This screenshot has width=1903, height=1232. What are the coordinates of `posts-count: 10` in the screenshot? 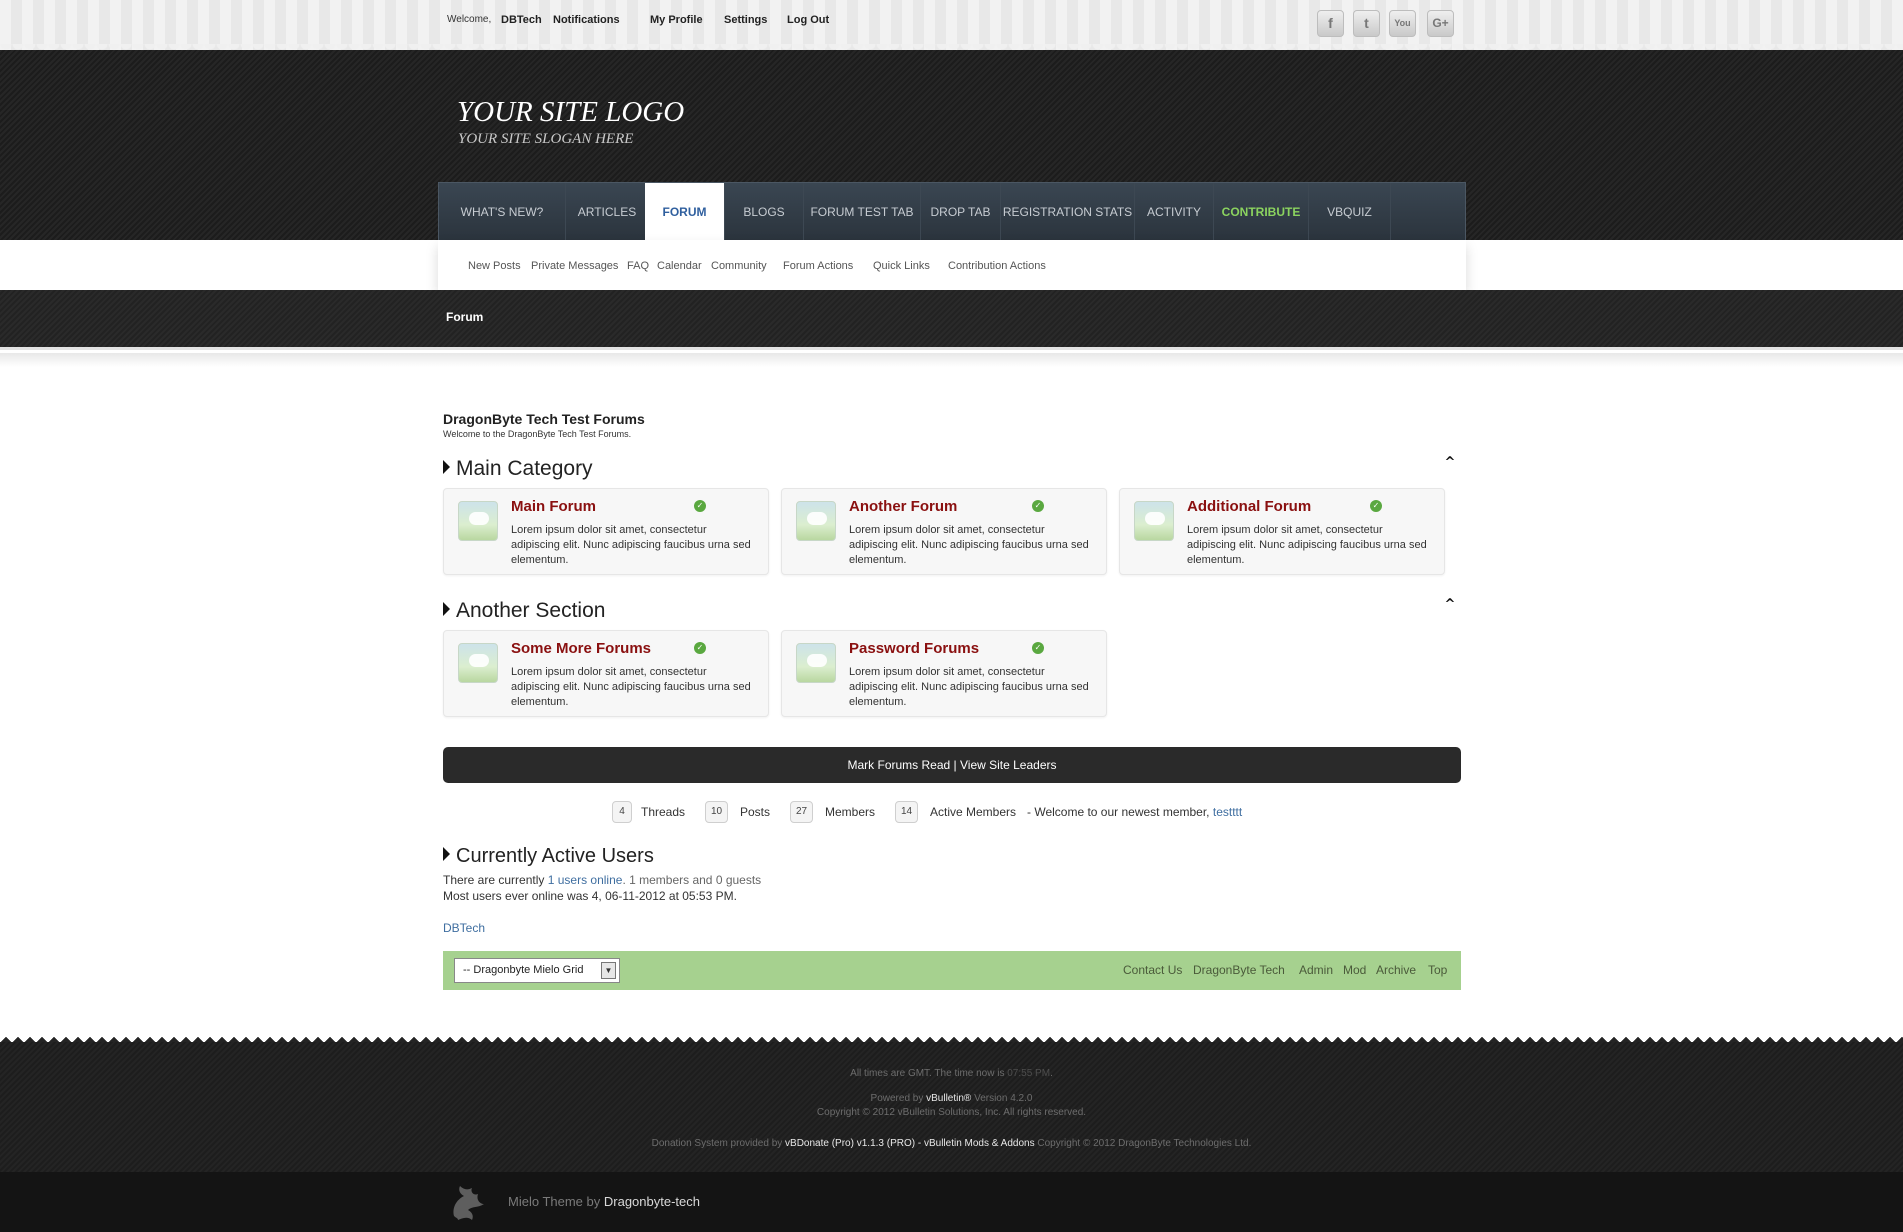 It's located at (717, 812).